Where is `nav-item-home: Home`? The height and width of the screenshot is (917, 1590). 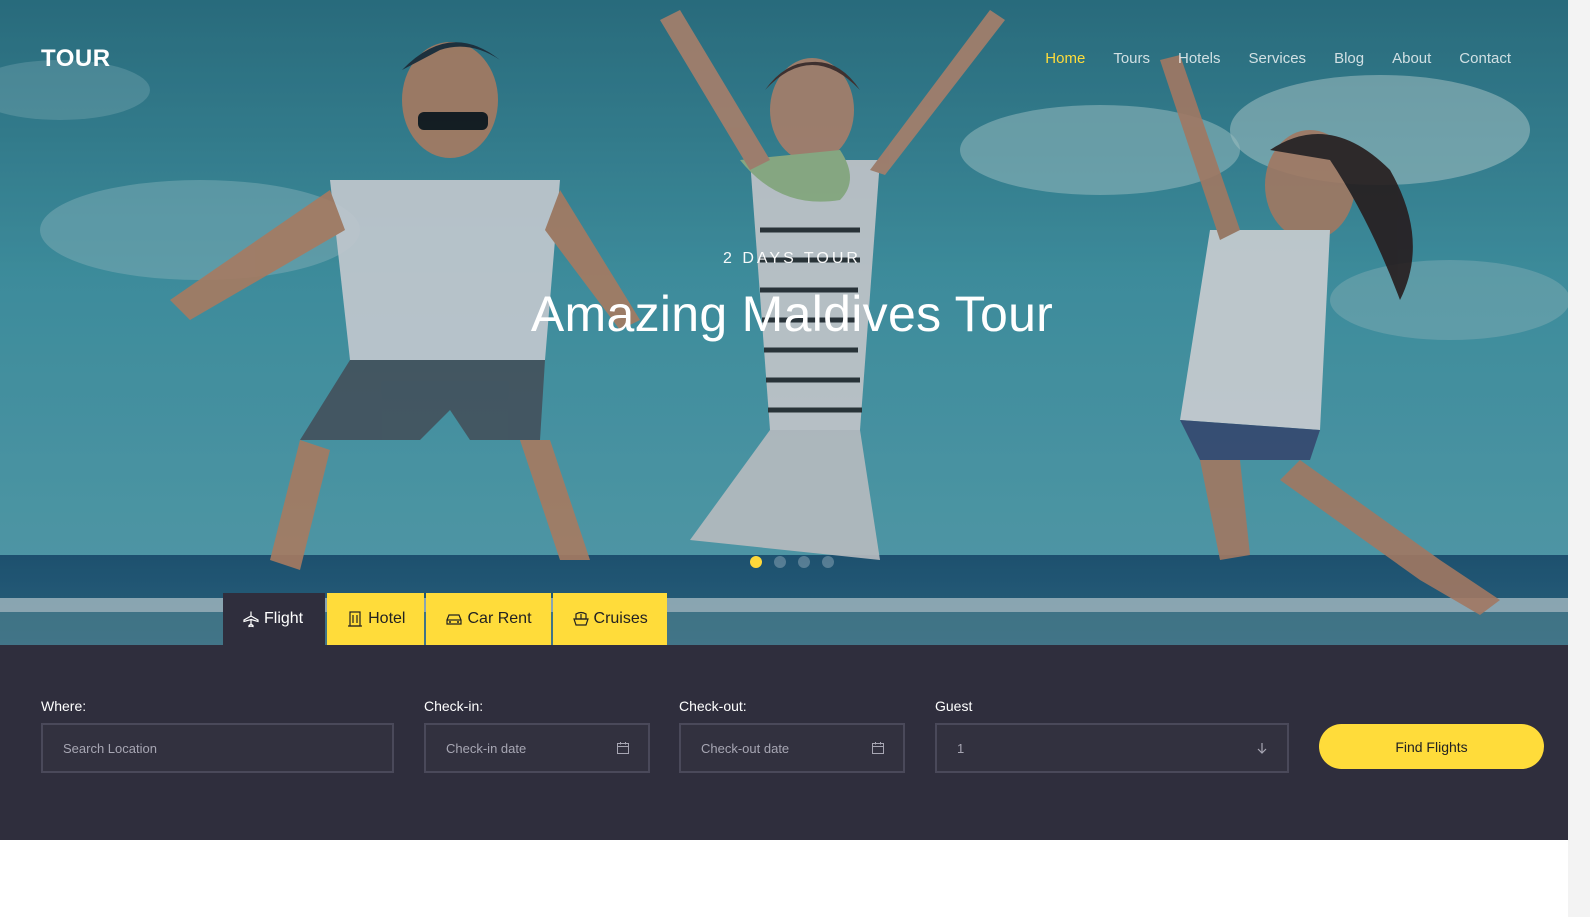 nav-item-home: Home is located at coordinates (1065, 58).